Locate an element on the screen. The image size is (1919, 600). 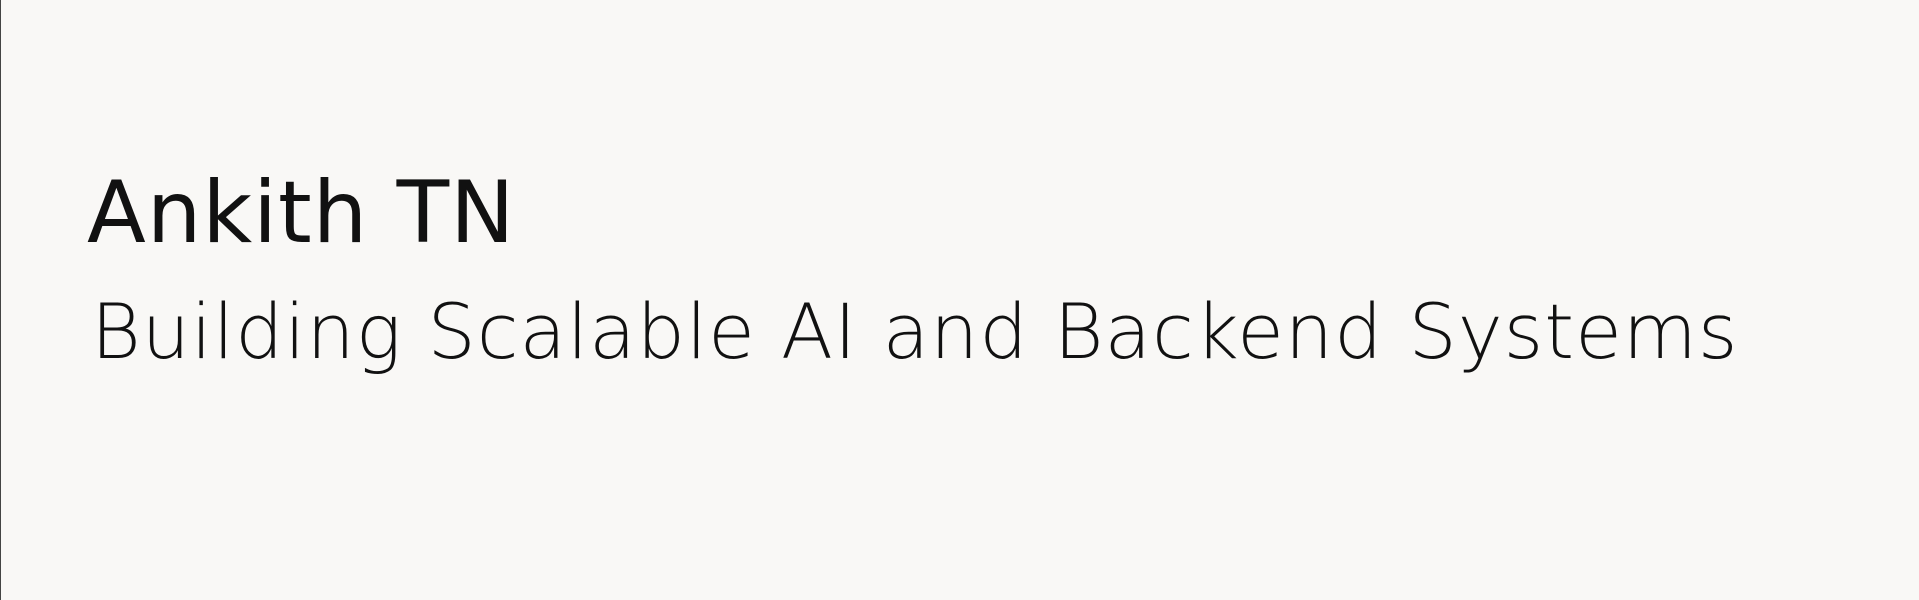
hero-tagline: Building Scalable AI and Backend Systems is located at coordinates (915, 331).